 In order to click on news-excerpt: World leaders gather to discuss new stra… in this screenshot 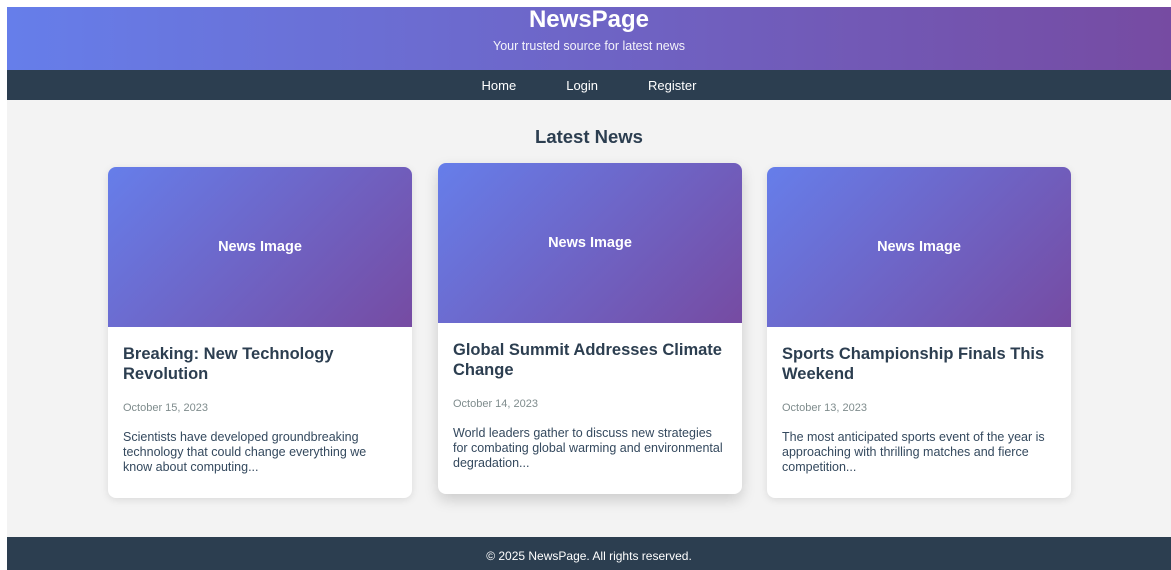, I will do `click(588, 448)`.